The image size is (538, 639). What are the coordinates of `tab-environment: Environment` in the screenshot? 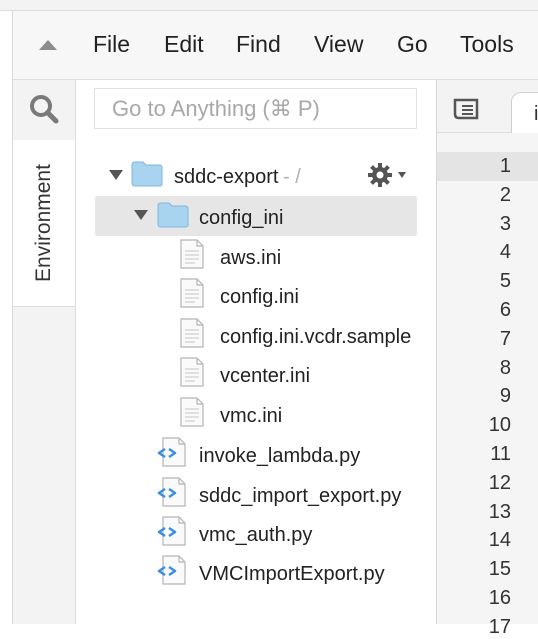 It's located at (44, 223).